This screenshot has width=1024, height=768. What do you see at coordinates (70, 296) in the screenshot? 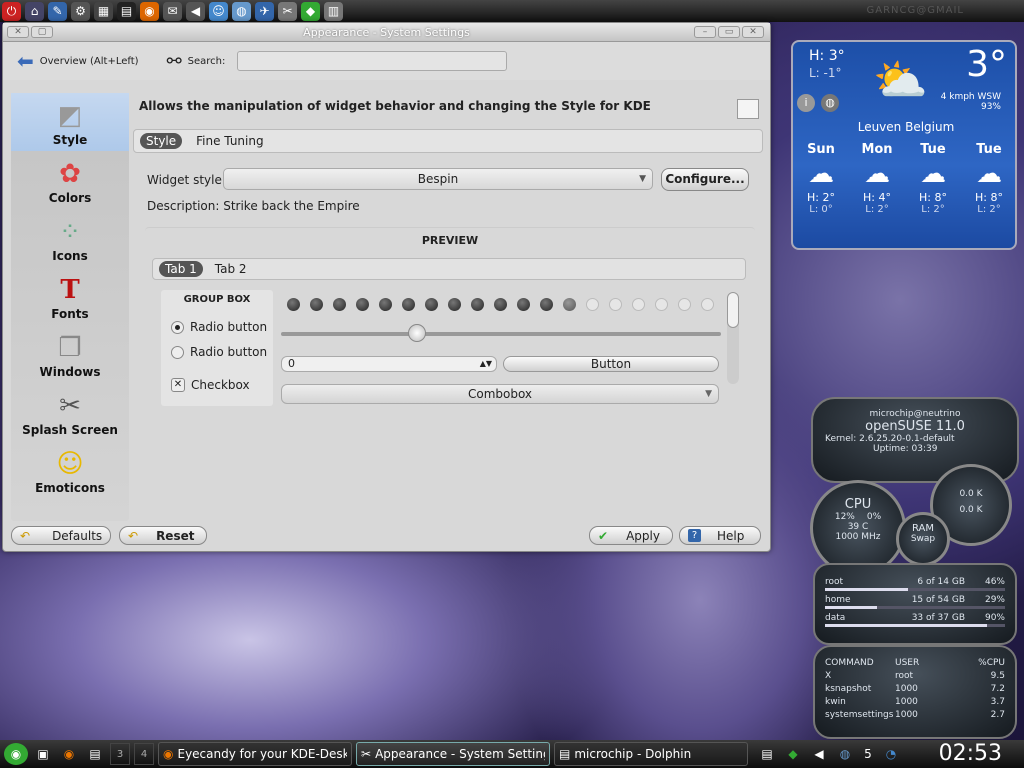
I see `sidebar-item-fonts: T Fonts` at bounding box center [70, 296].